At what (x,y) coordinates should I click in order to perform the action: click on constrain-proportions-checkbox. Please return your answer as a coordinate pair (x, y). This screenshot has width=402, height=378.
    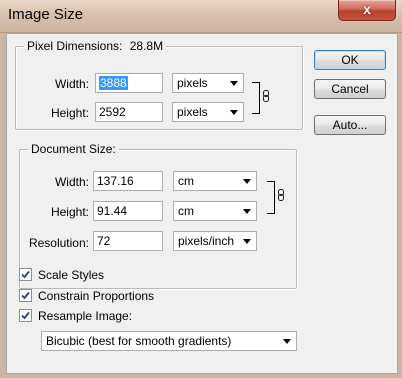
    Looking at the image, I should click on (25, 295).